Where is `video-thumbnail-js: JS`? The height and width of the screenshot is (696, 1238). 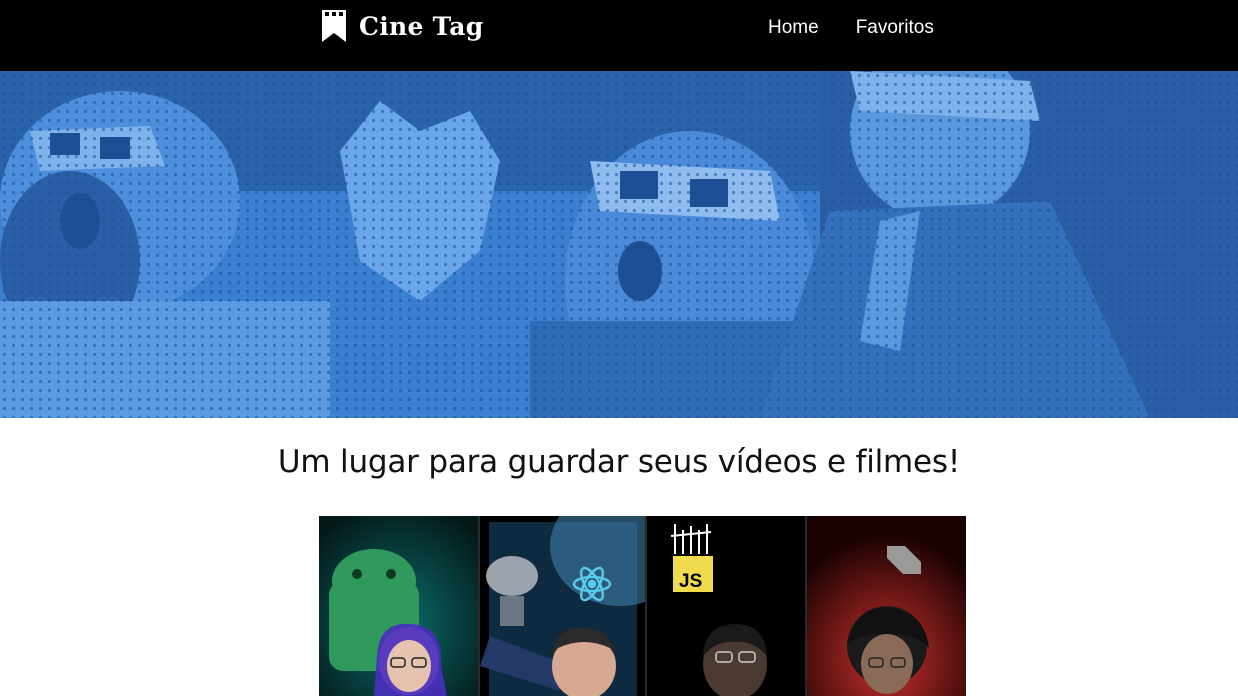
video-thumbnail-js: JS is located at coordinates (726, 606).